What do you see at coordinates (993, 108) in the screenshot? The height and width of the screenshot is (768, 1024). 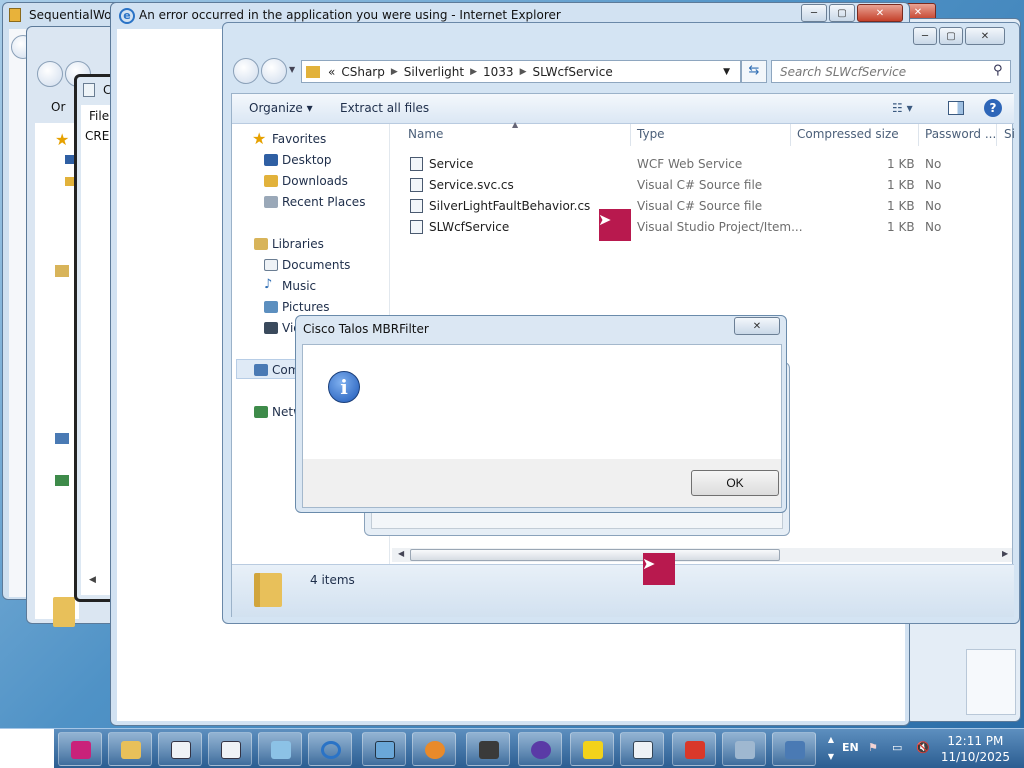 I see `help-icon: ?` at bounding box center [993, 108].